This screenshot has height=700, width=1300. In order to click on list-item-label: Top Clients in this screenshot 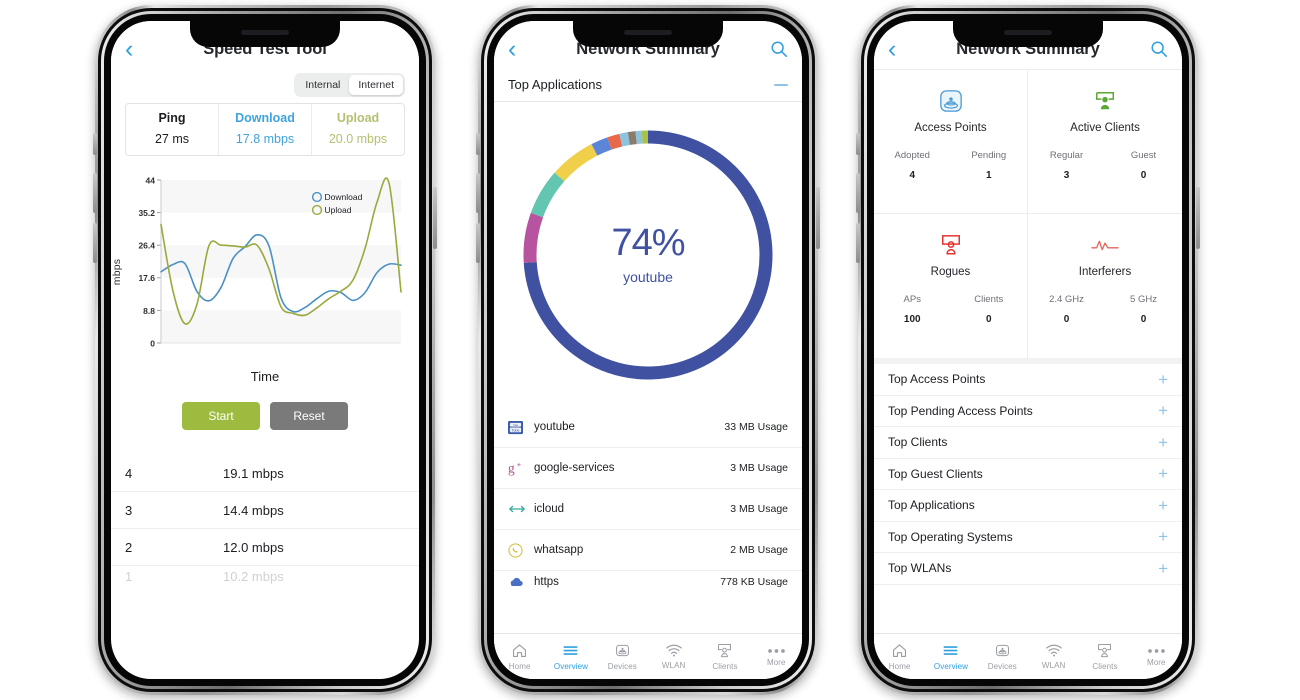, I will do `click(918, 442)`.